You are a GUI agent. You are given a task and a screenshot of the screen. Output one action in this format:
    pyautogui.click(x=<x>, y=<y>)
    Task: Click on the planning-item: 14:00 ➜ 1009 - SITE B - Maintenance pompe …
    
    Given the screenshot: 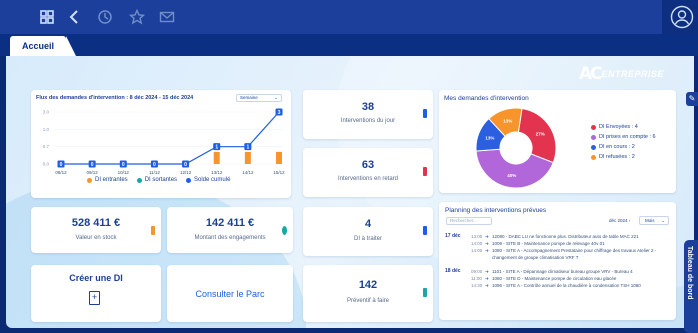 What is the action you would take?
    pyautogui.click(x=571, y=243)
    